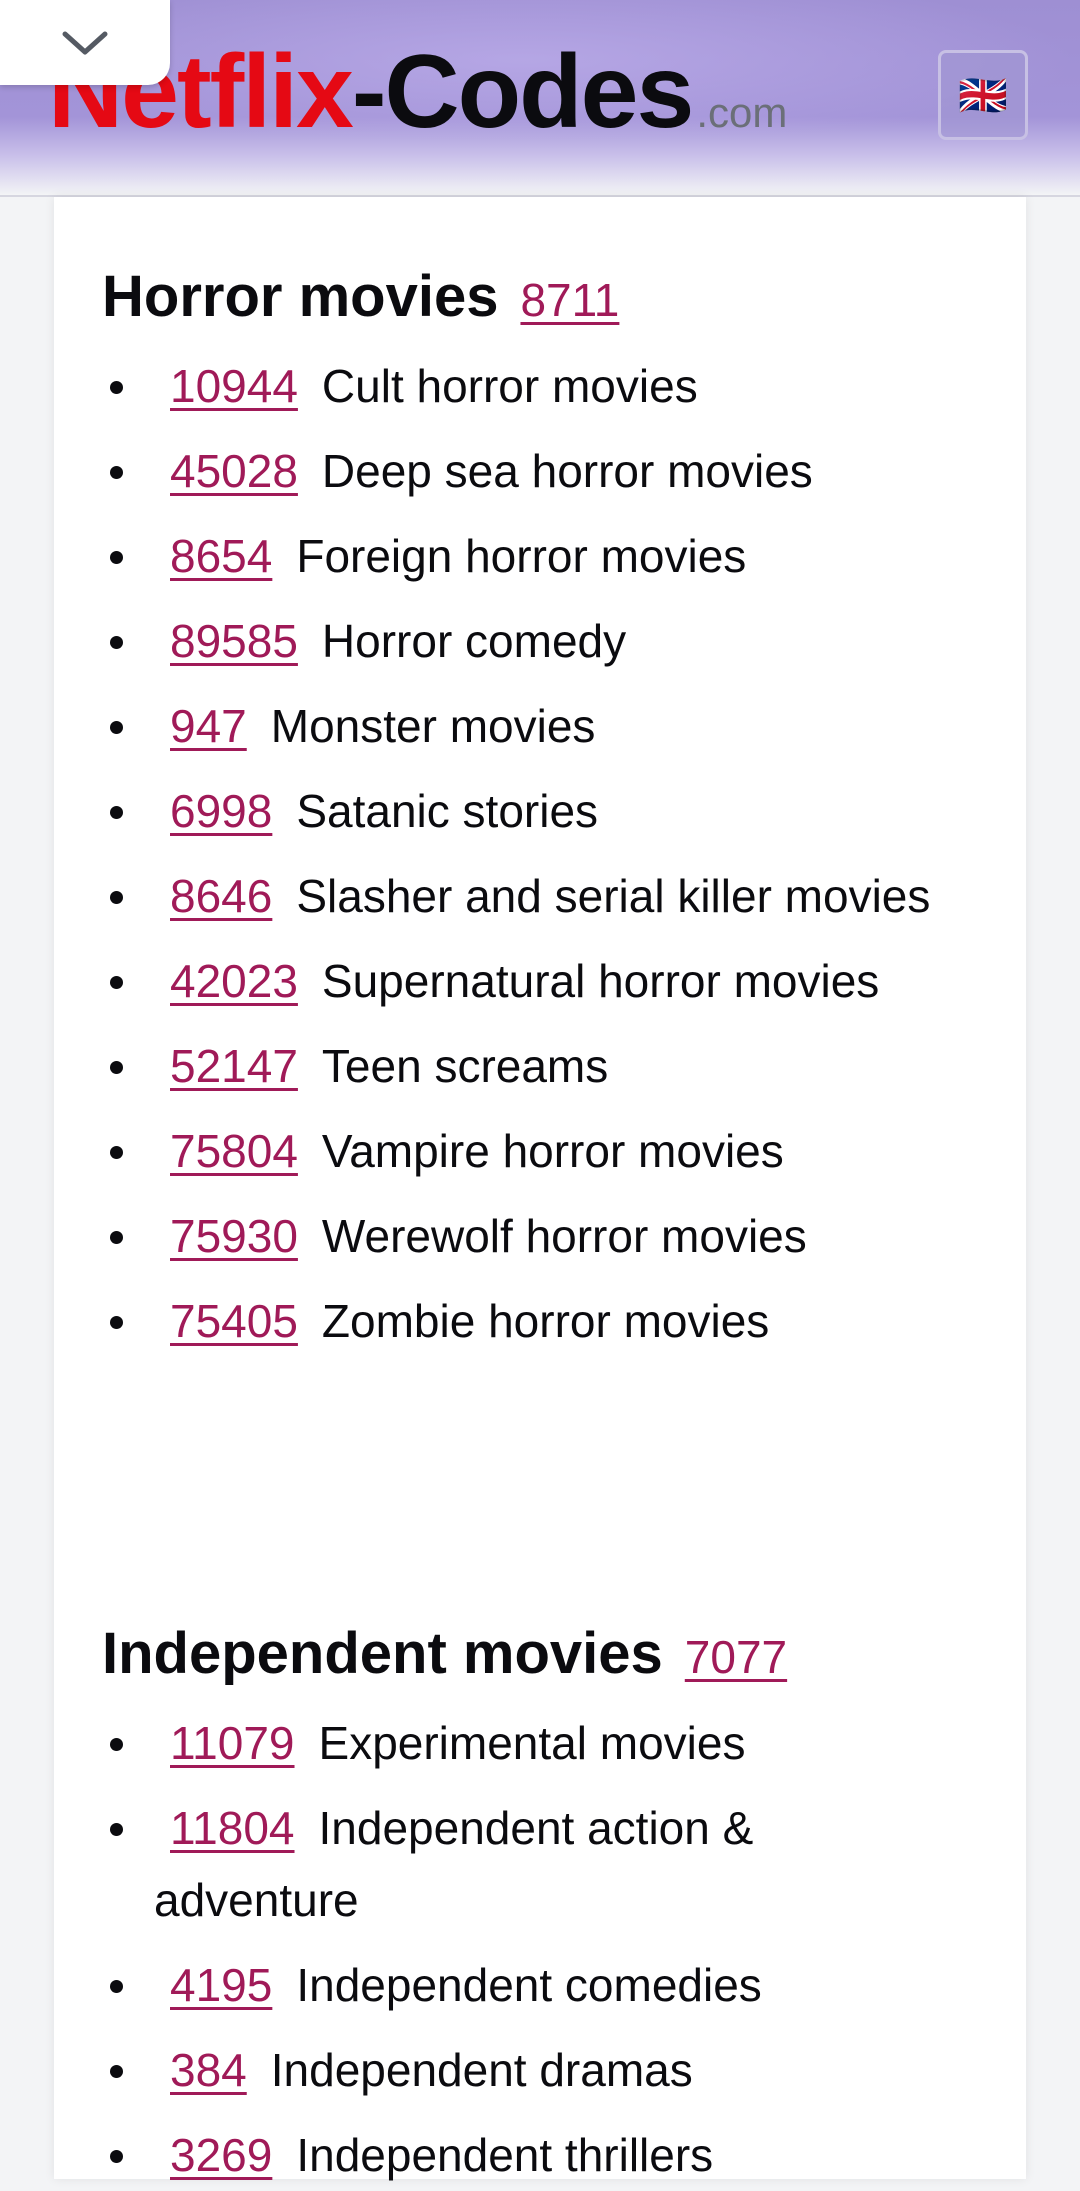  What do you see at coordinates (465, 1066) in the screenshot?
I see `category-label: Teen screams` at bounding box center [465, 1066].